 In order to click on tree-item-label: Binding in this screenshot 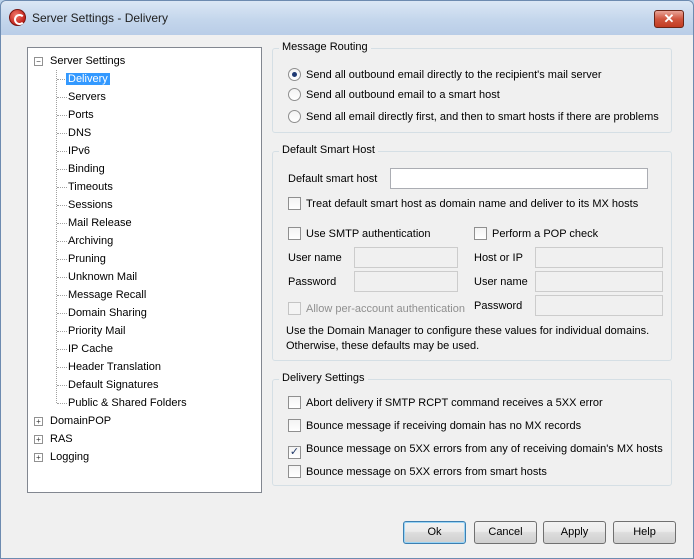, I will do `click(86, 169)`.